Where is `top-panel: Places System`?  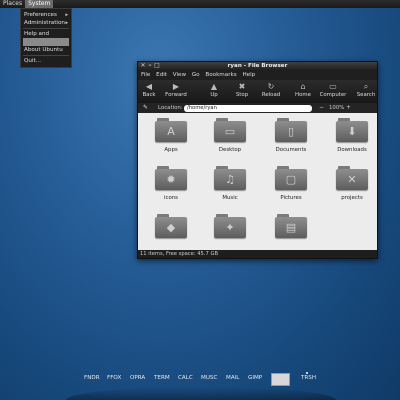 top-panel: Places System is located at coordinates (200, 4).